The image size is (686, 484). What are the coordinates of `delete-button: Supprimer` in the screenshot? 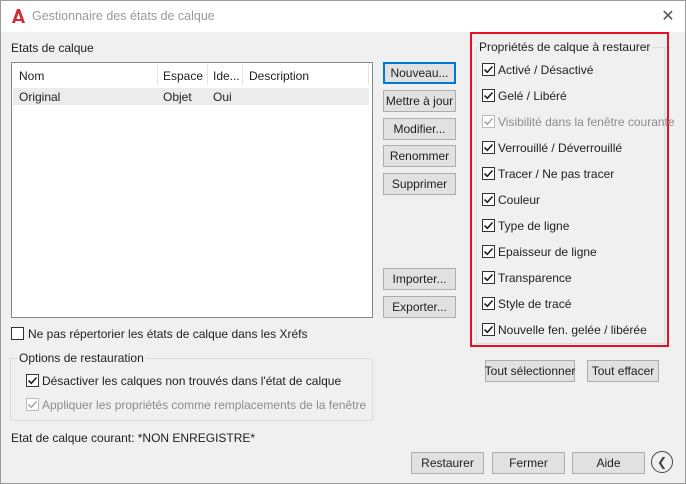 It's located at (419, 184).